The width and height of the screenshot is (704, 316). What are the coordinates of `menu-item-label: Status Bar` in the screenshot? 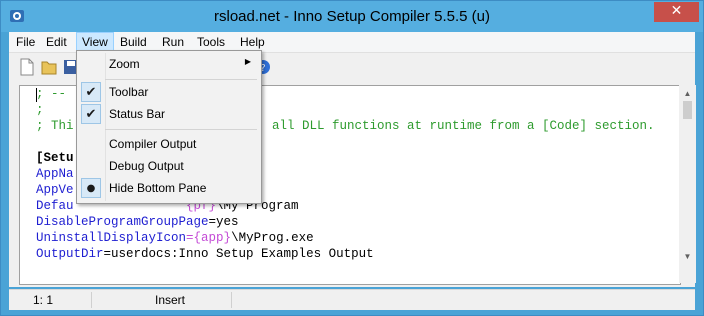 It's located at (137, 114).